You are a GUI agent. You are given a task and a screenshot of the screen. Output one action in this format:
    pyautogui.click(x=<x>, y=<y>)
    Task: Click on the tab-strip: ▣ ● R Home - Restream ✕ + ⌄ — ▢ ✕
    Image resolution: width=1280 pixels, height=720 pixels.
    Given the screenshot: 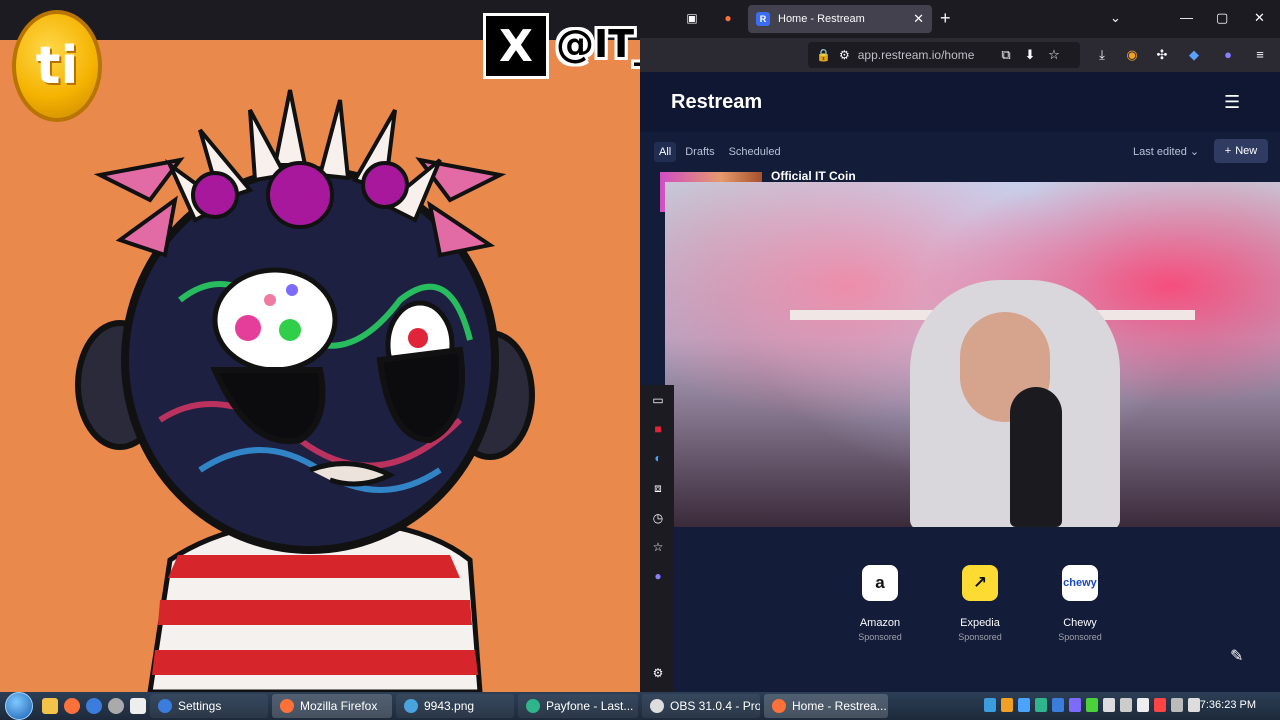 What is the action you would take?
    pyautogui.click(x=960, y=19)
    